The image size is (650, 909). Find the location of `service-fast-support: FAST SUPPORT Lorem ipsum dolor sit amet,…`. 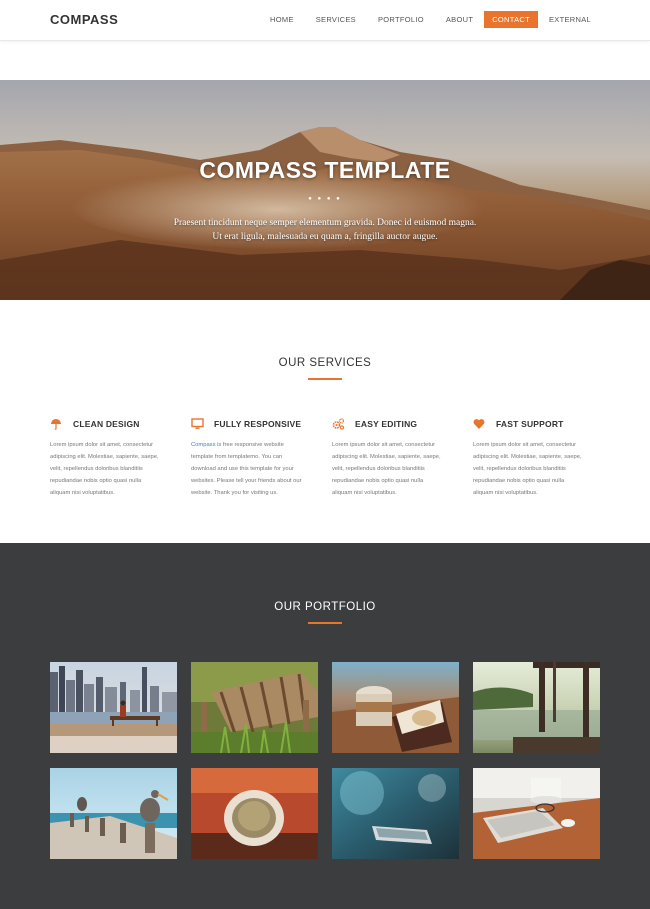

service-fast-support: FAST SUPPORT Lorem ipsum dolor sit amet,… is located at coordinates (537, 458).